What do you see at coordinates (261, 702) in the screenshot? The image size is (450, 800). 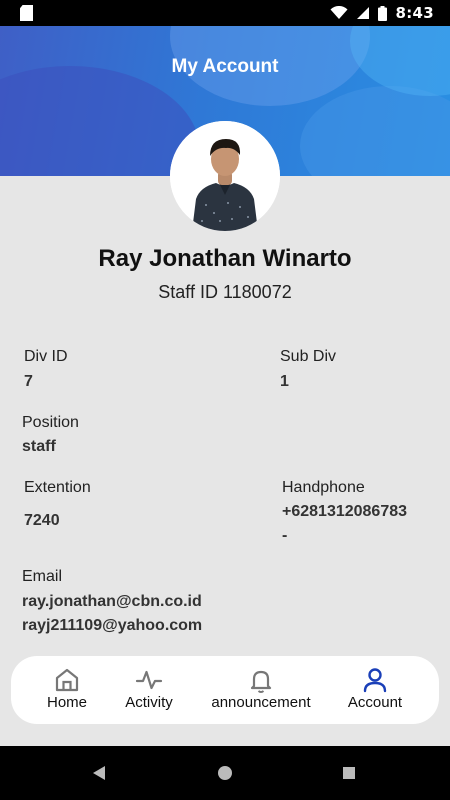 I see `nav-announcement-label: announcement` at bounding box center [261, 702].